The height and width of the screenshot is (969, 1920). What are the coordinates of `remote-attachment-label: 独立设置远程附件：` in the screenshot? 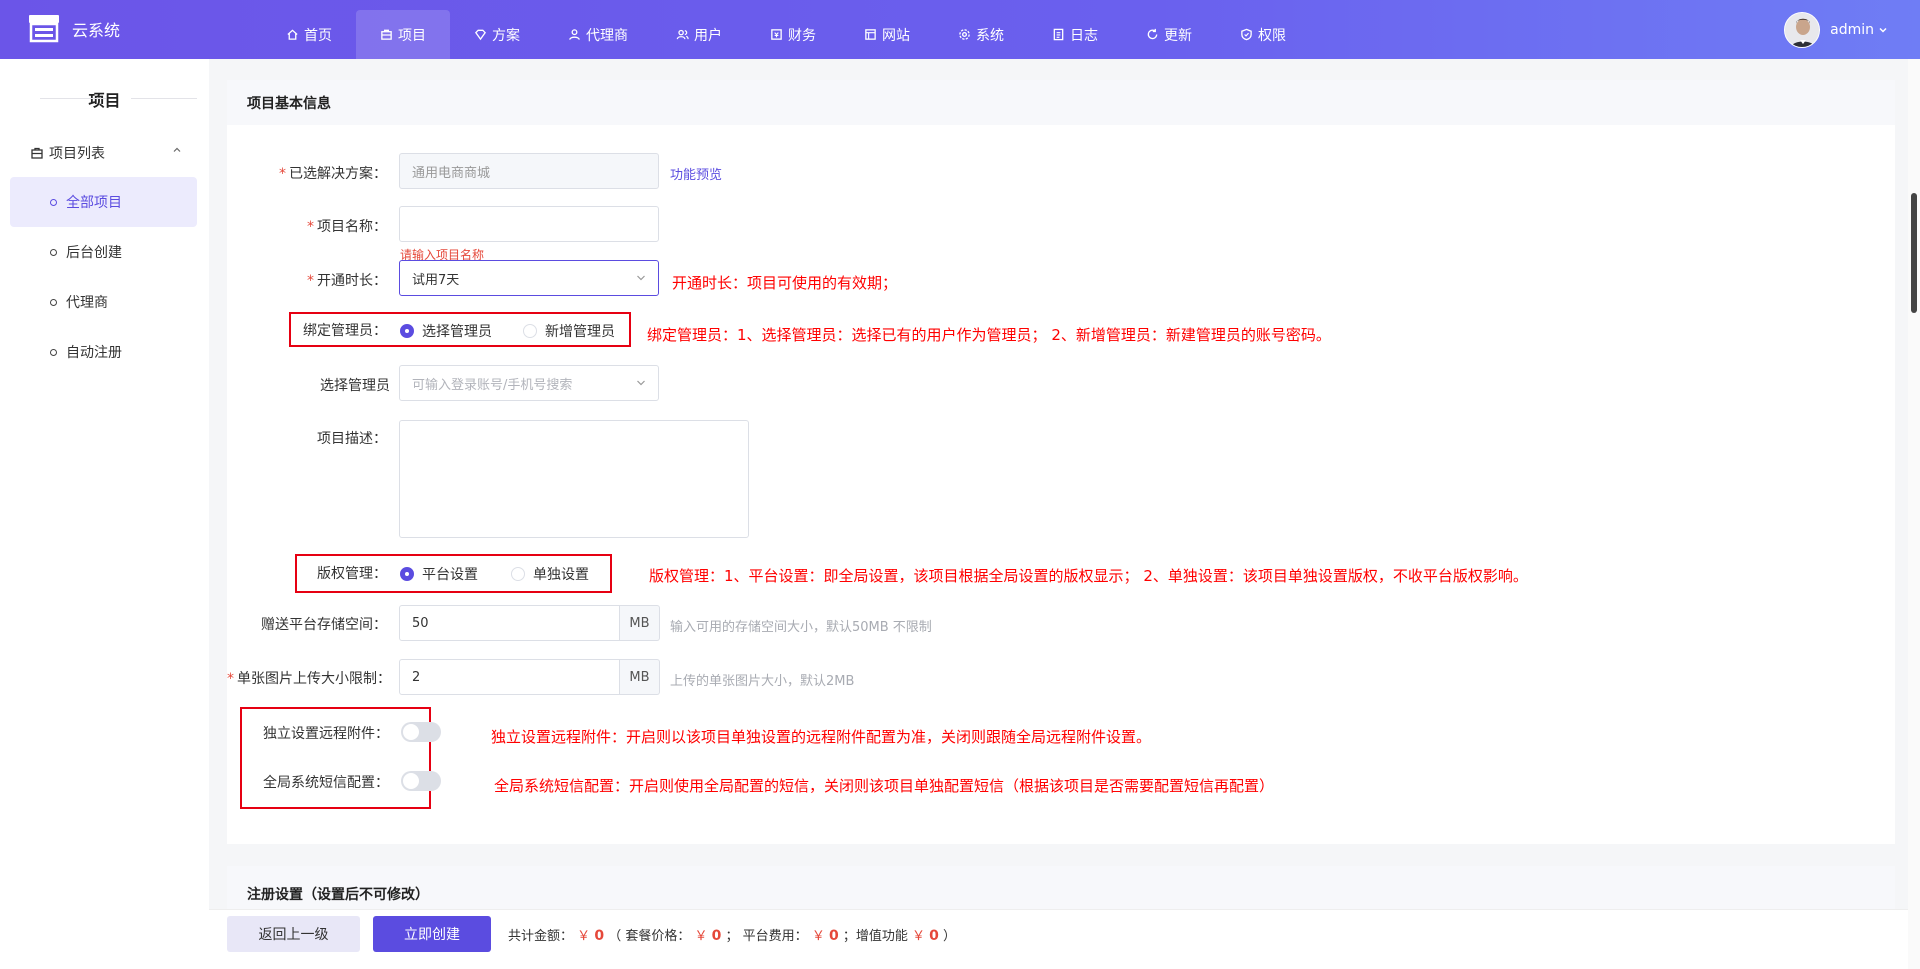 It's located at (326, 734).